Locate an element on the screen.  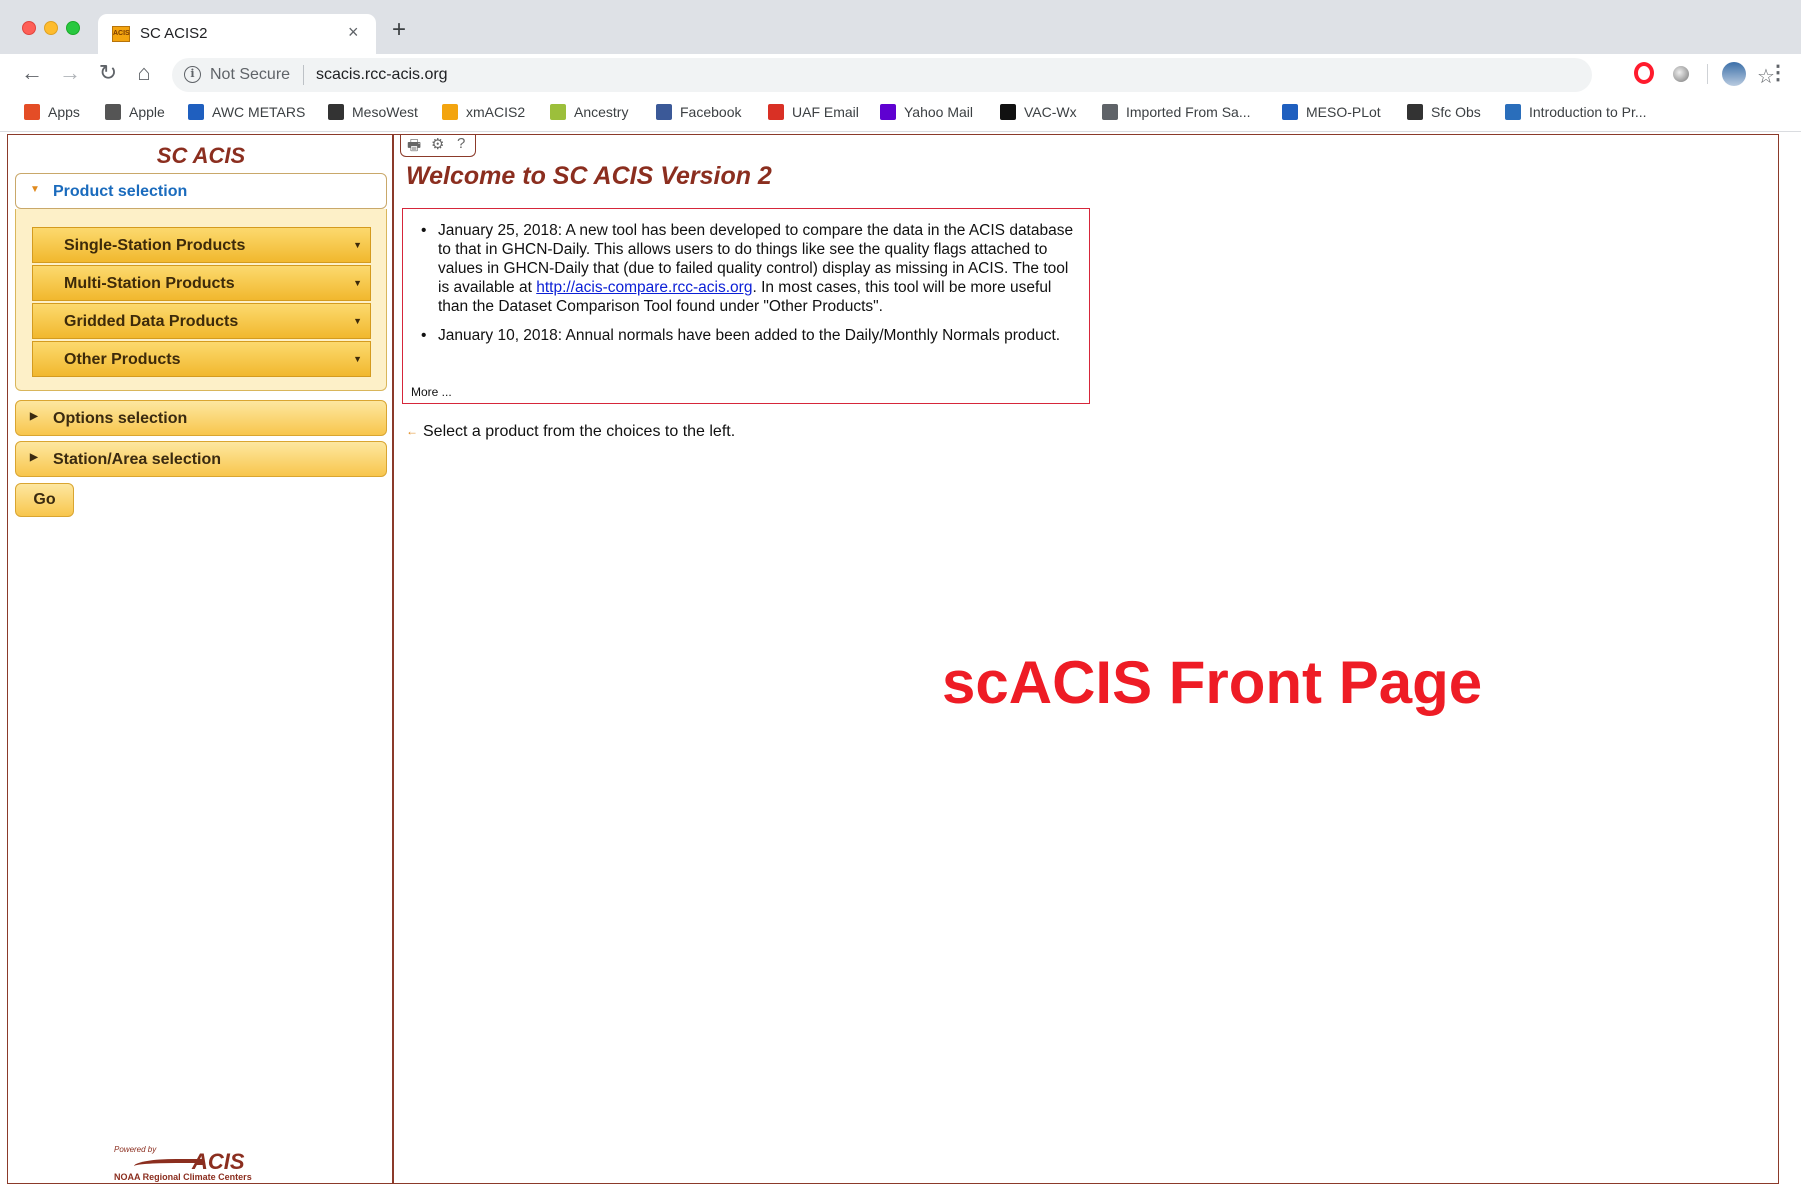
bookmark-label: Facebook is located at coordinates (711, 112).